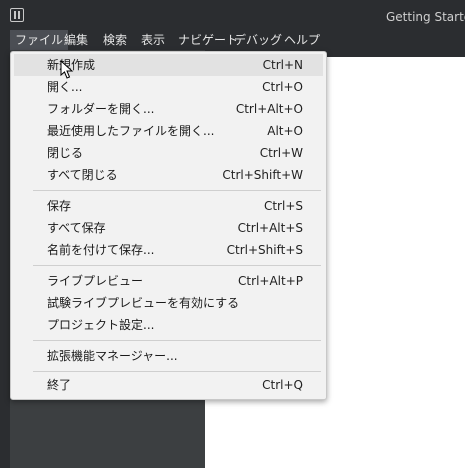 The width and height of the screenshot is (465, 468). I want to click on menu-item-shortcut: Ctrl+Alt+O, so click(269, 109).